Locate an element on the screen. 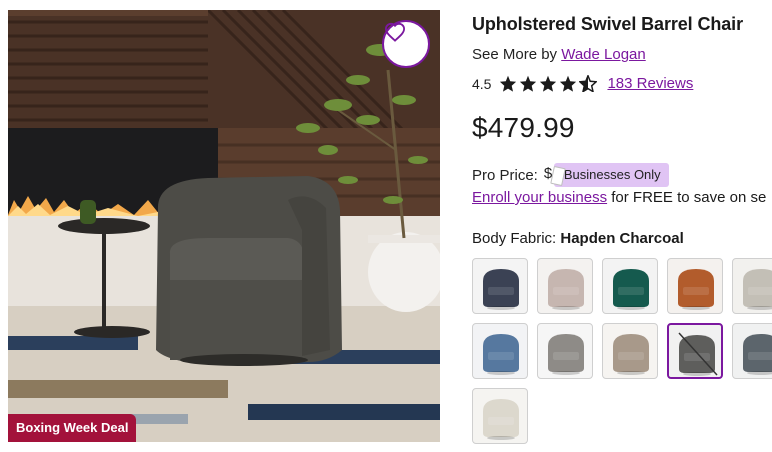  rating-row: 4.5 183 Reviews is located at coordinates (582, 83).